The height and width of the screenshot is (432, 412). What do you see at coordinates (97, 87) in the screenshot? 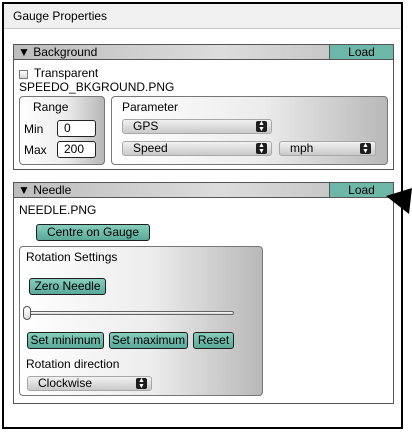
I see `background-filename: SPEEDO_BKGROUND.PNG` at bounding box center [97, 87].